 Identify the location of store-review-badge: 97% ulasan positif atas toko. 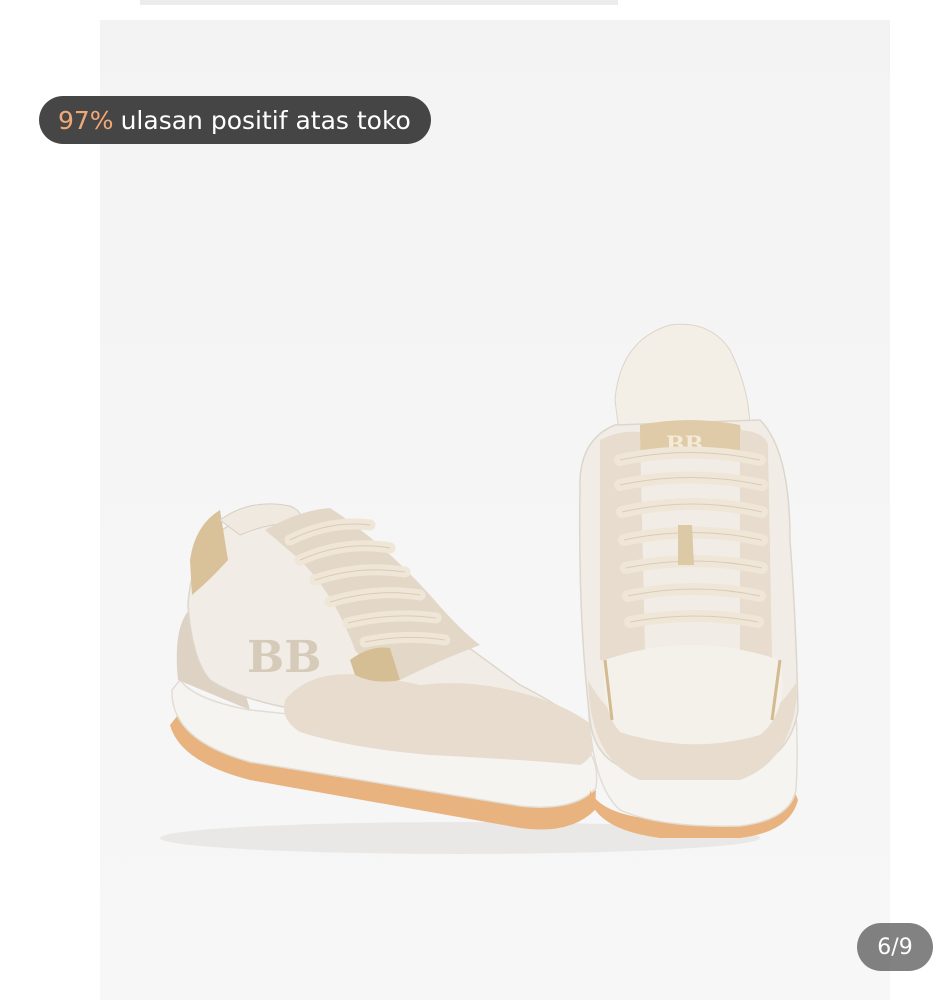
(235, 120).